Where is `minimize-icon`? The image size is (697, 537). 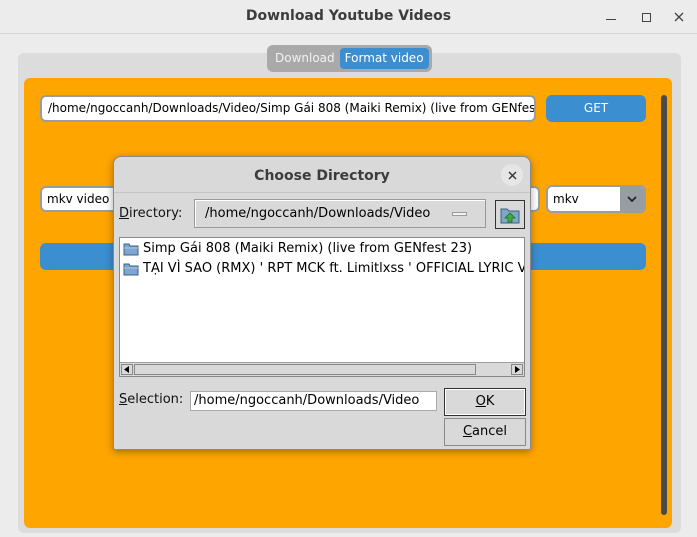 minimize-icon is located at coordinates (611, 19).